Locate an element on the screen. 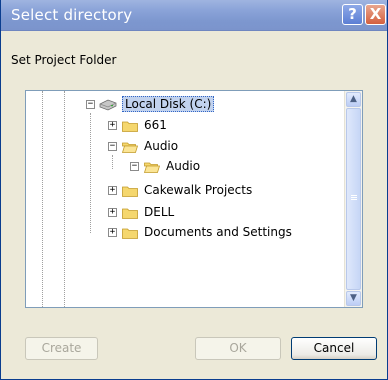  tree-node-audio: − Audio is located at coordinates (126, 147).